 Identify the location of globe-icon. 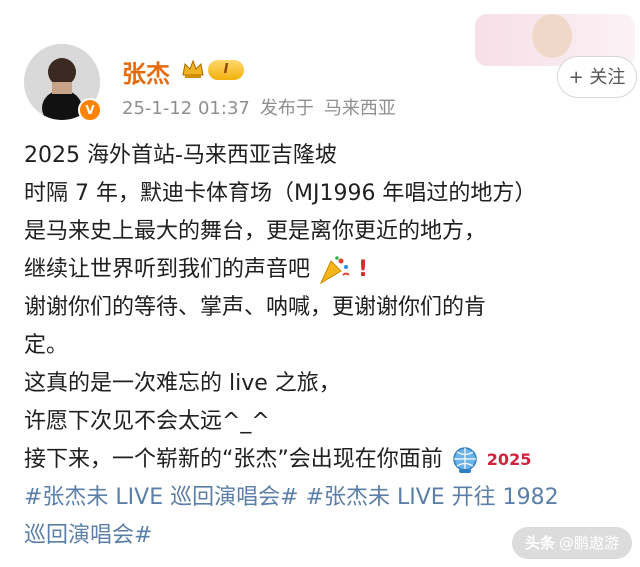
(465, 460).